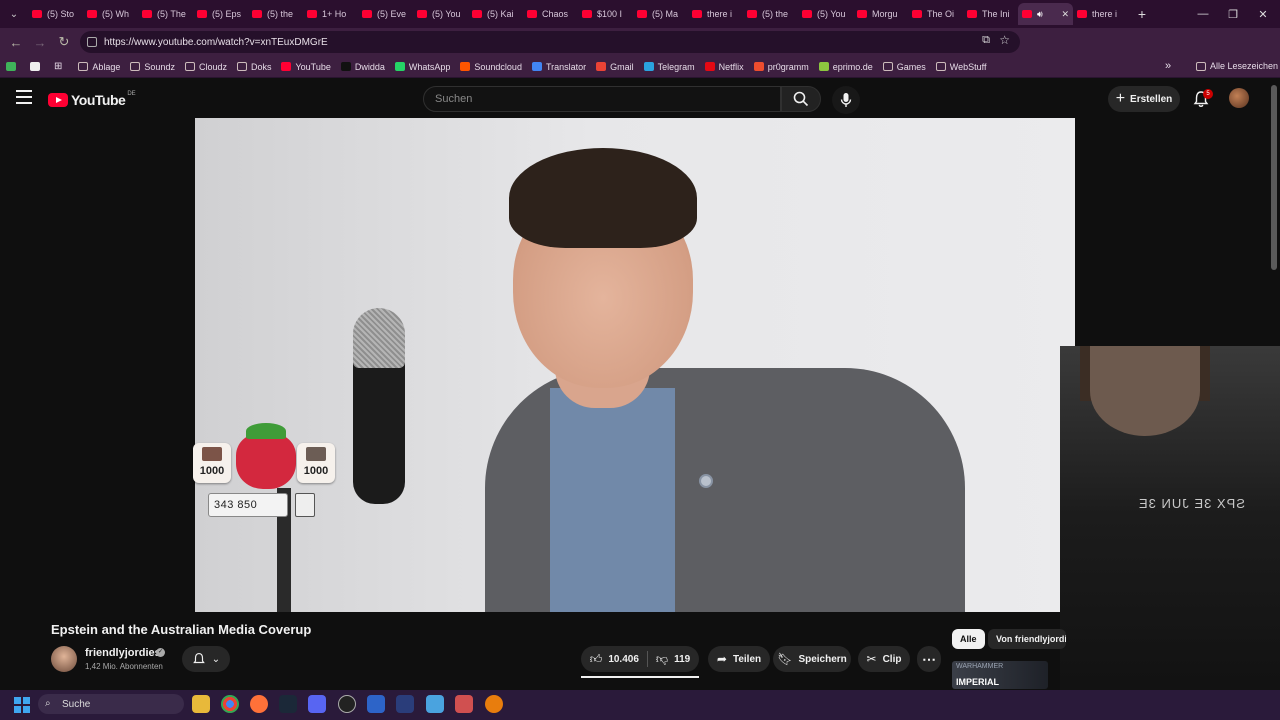 This screenshot has height=720, width=1280. I want to click on like-button: 👍︎ 10.406, so click(614, 659).